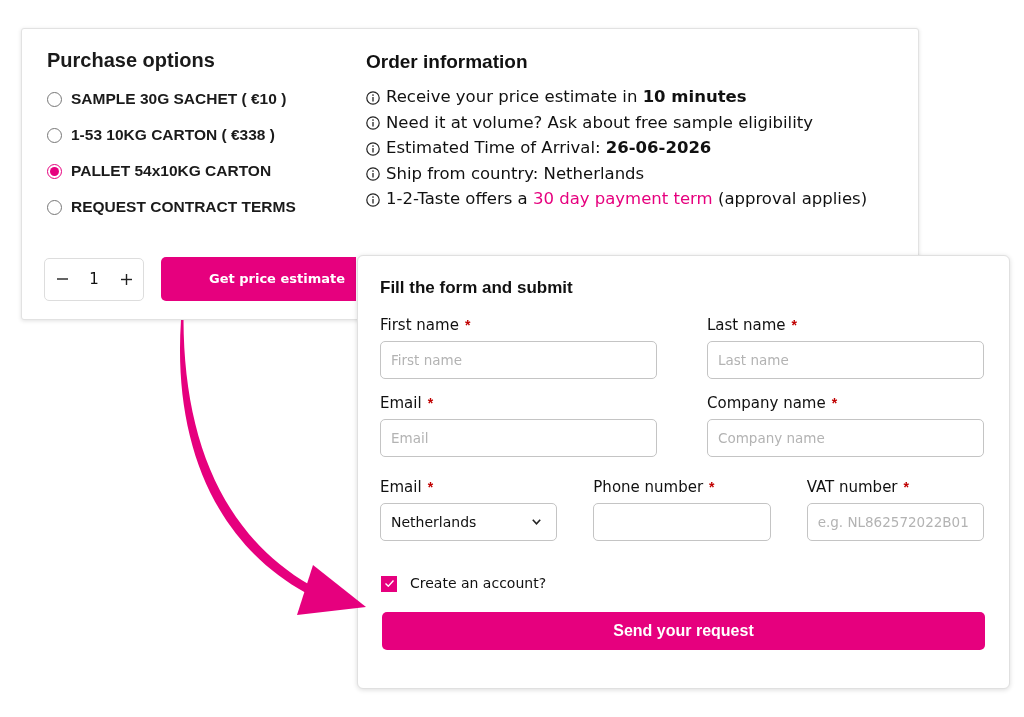 This screenshot has width=1024, height=717. I want to click on payment-term-link: 30 day payment term, so click(622, 199).